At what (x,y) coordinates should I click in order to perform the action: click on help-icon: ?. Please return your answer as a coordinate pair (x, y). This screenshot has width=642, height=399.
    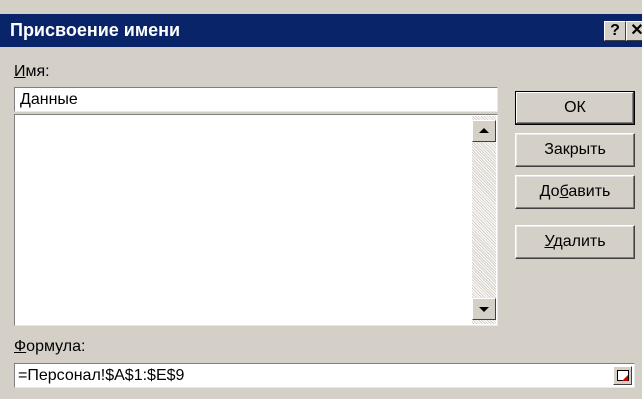
    Looking at the image, I should click on (615, 30).